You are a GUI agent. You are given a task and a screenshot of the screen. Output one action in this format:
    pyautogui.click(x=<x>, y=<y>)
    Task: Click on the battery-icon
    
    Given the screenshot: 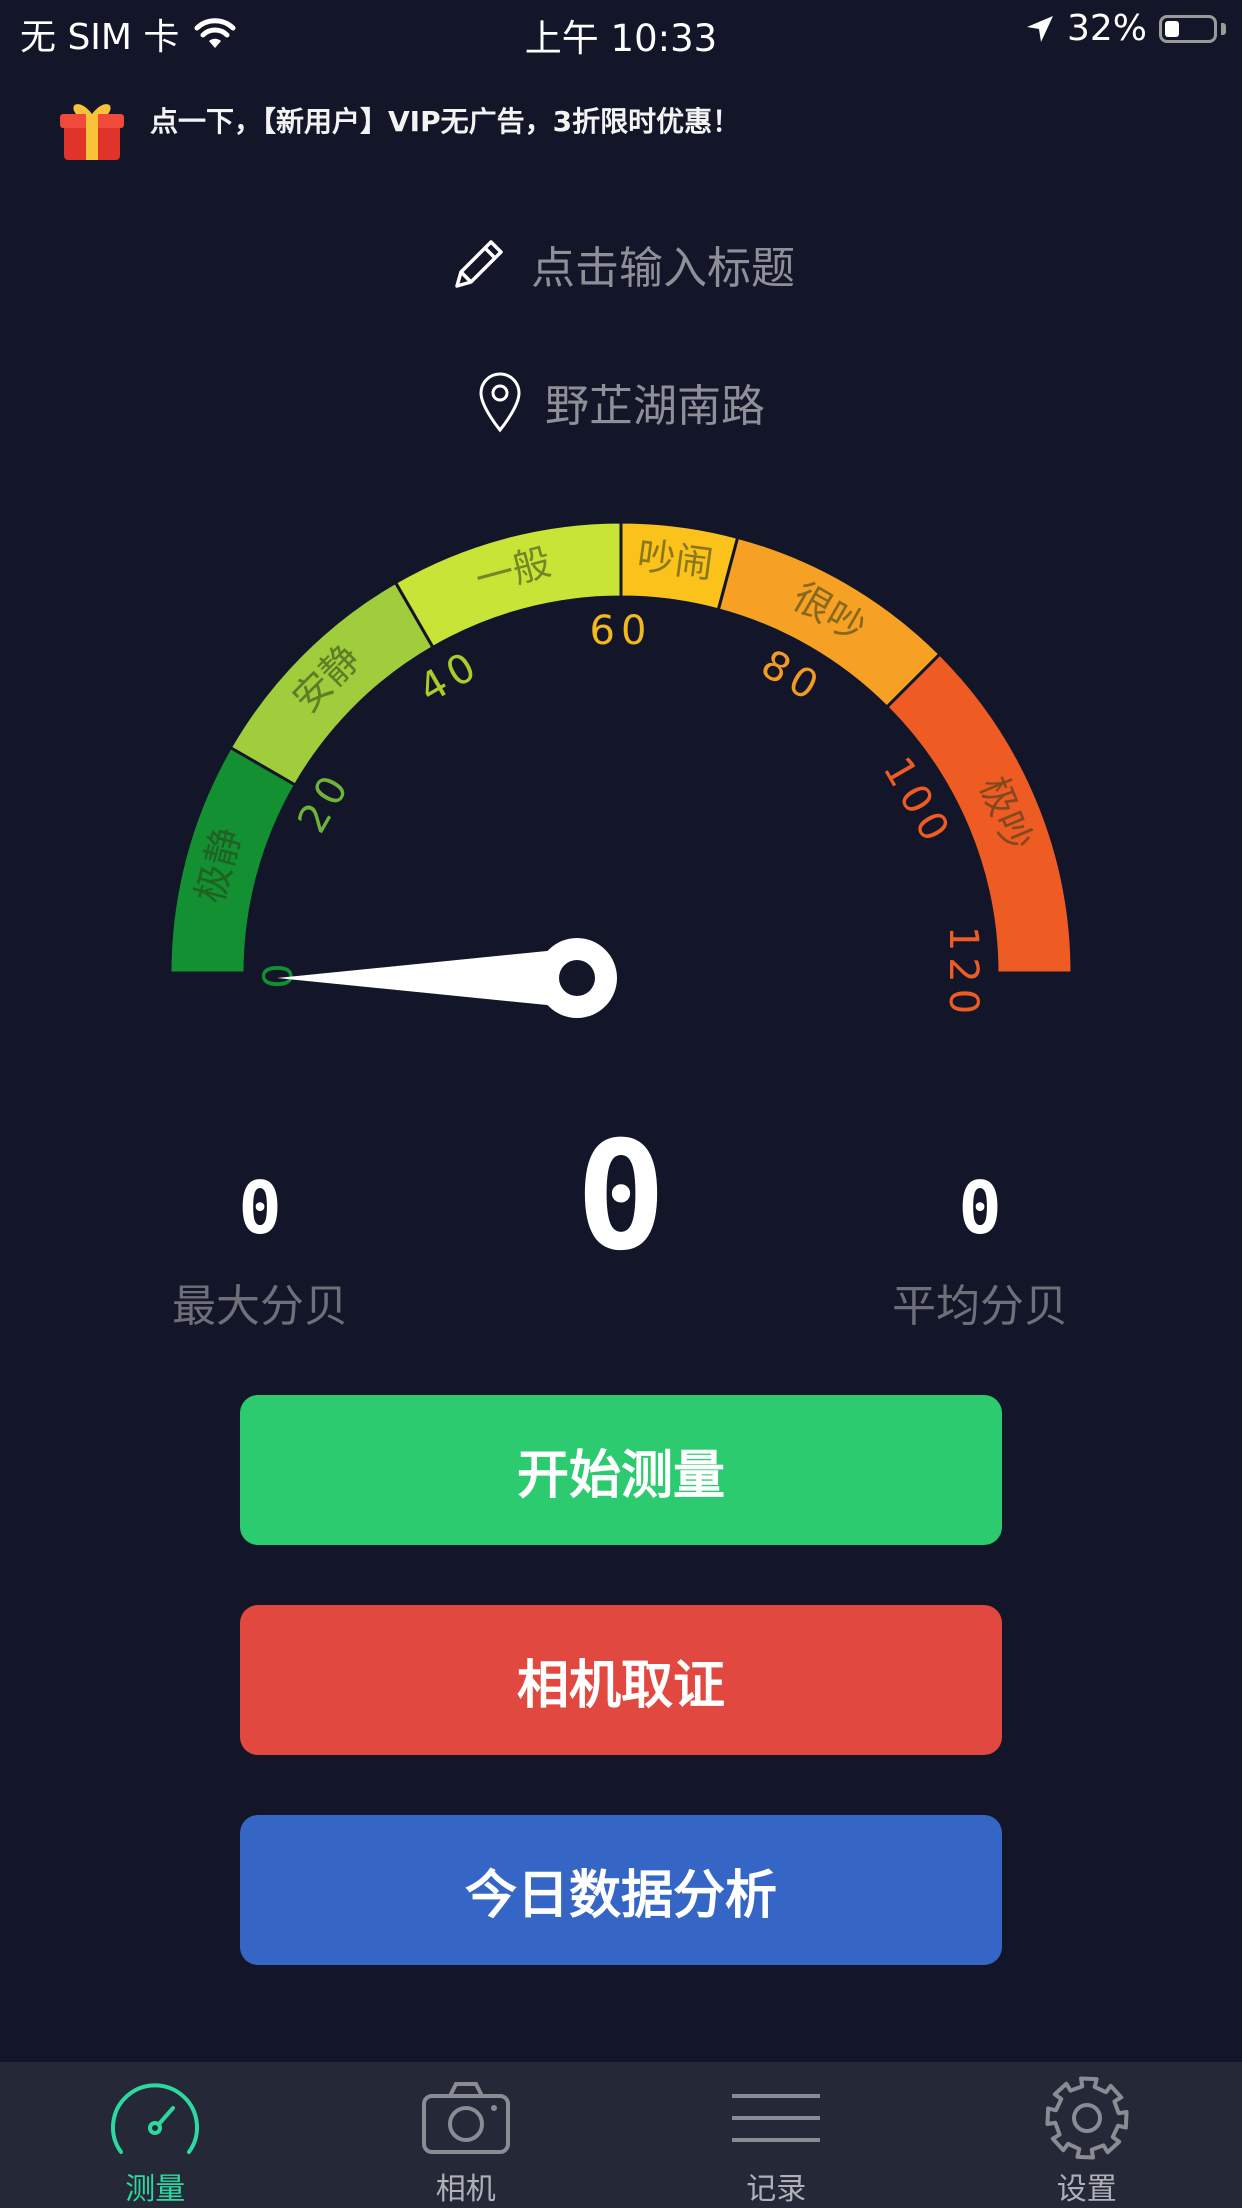 What is the action you would take?
    pyautogui.click(x=1188, y=28)
    